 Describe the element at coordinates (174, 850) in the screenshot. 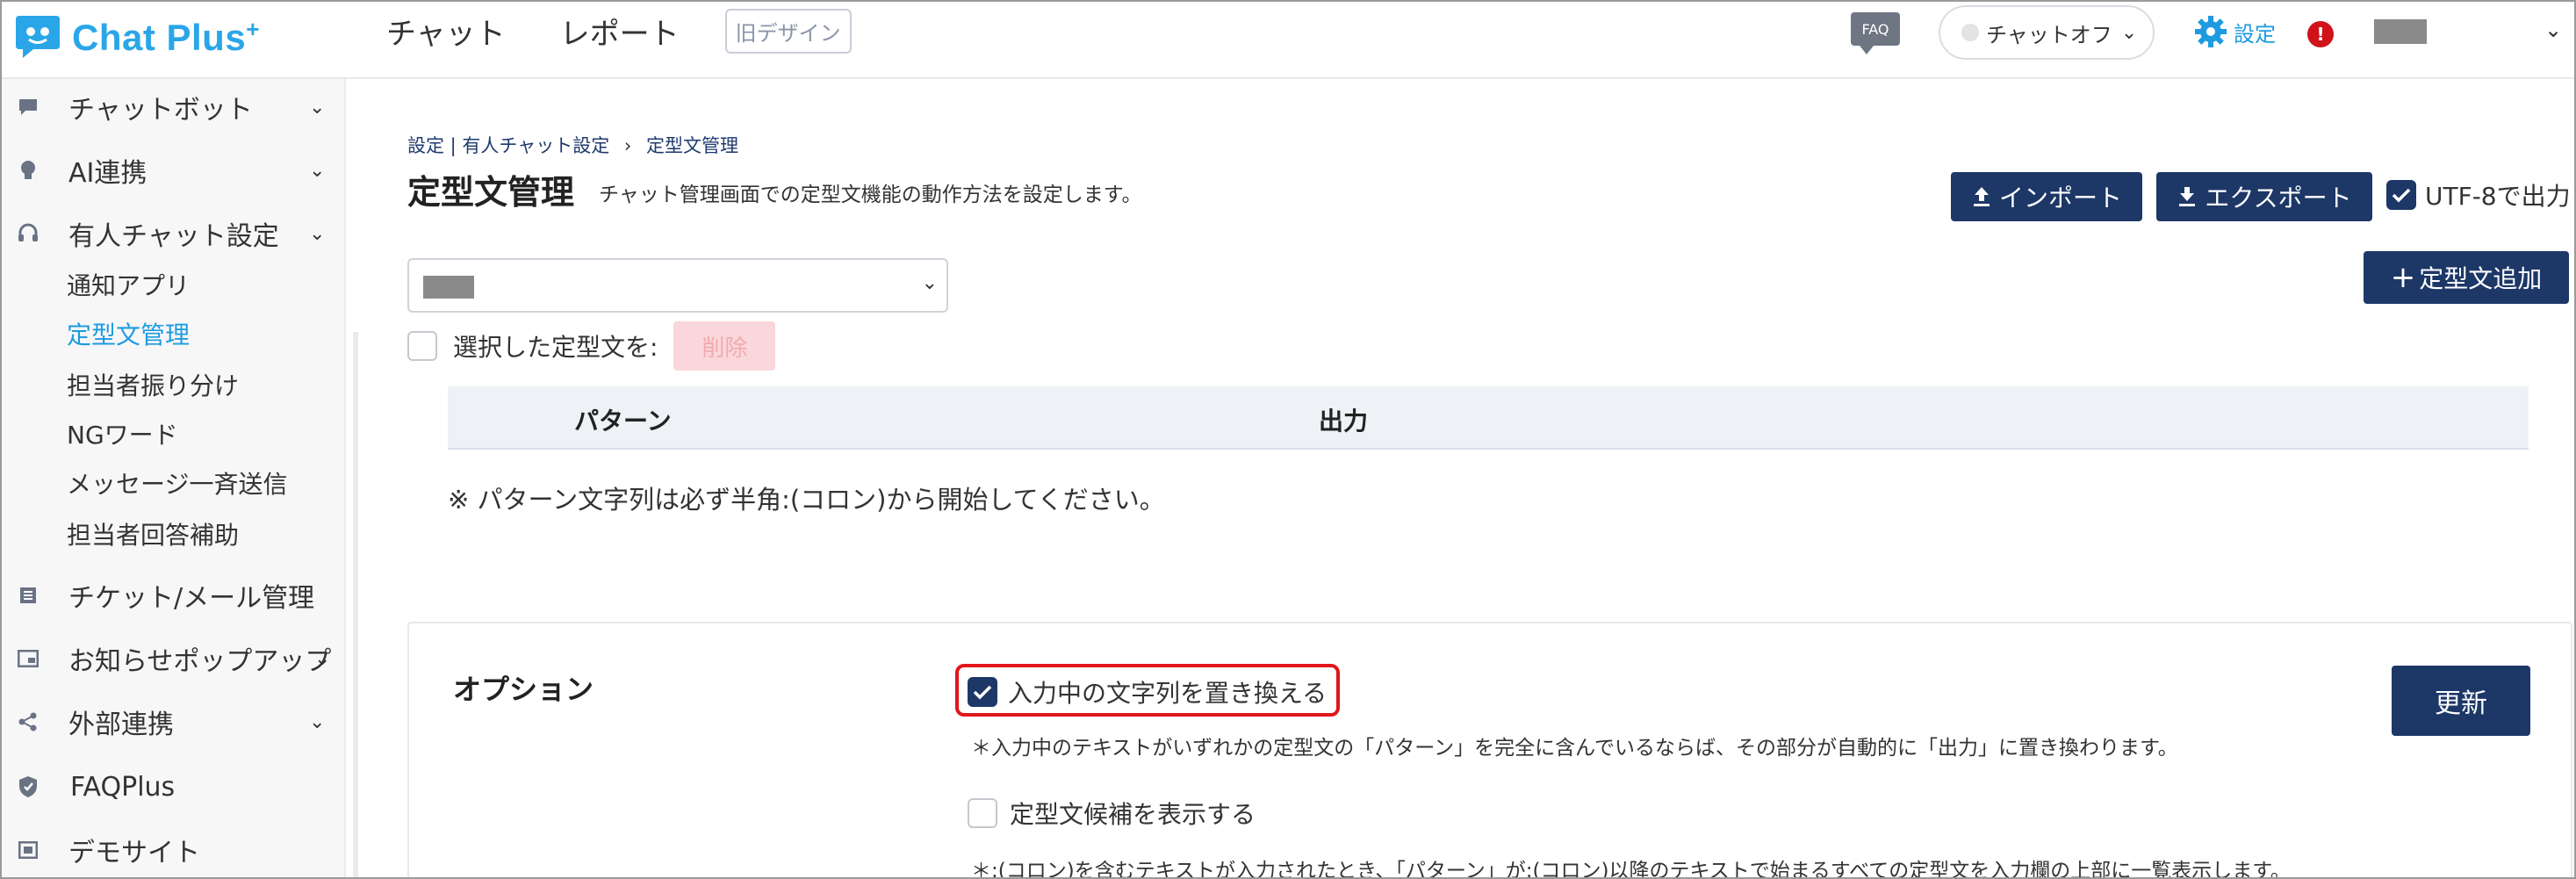

I see `sidebar-item-demo-site: デモサイト` at that location.